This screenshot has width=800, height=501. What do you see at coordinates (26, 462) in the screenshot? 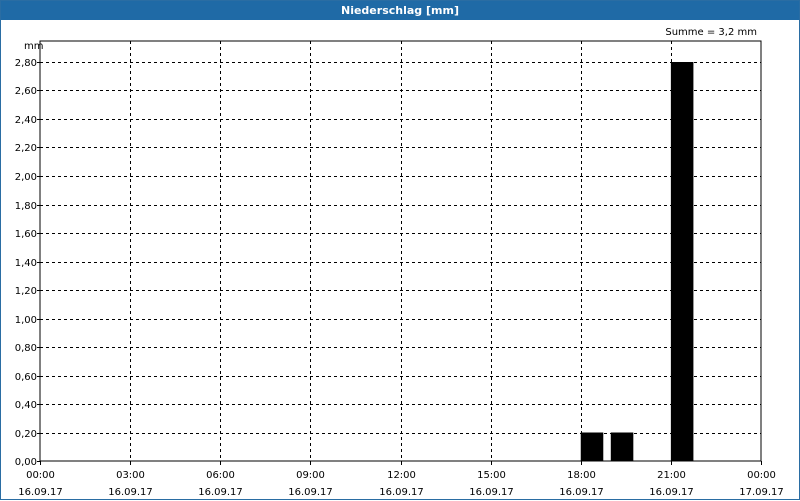
I see `y-tick-label: 0,00` at bounding box center [26, 462].